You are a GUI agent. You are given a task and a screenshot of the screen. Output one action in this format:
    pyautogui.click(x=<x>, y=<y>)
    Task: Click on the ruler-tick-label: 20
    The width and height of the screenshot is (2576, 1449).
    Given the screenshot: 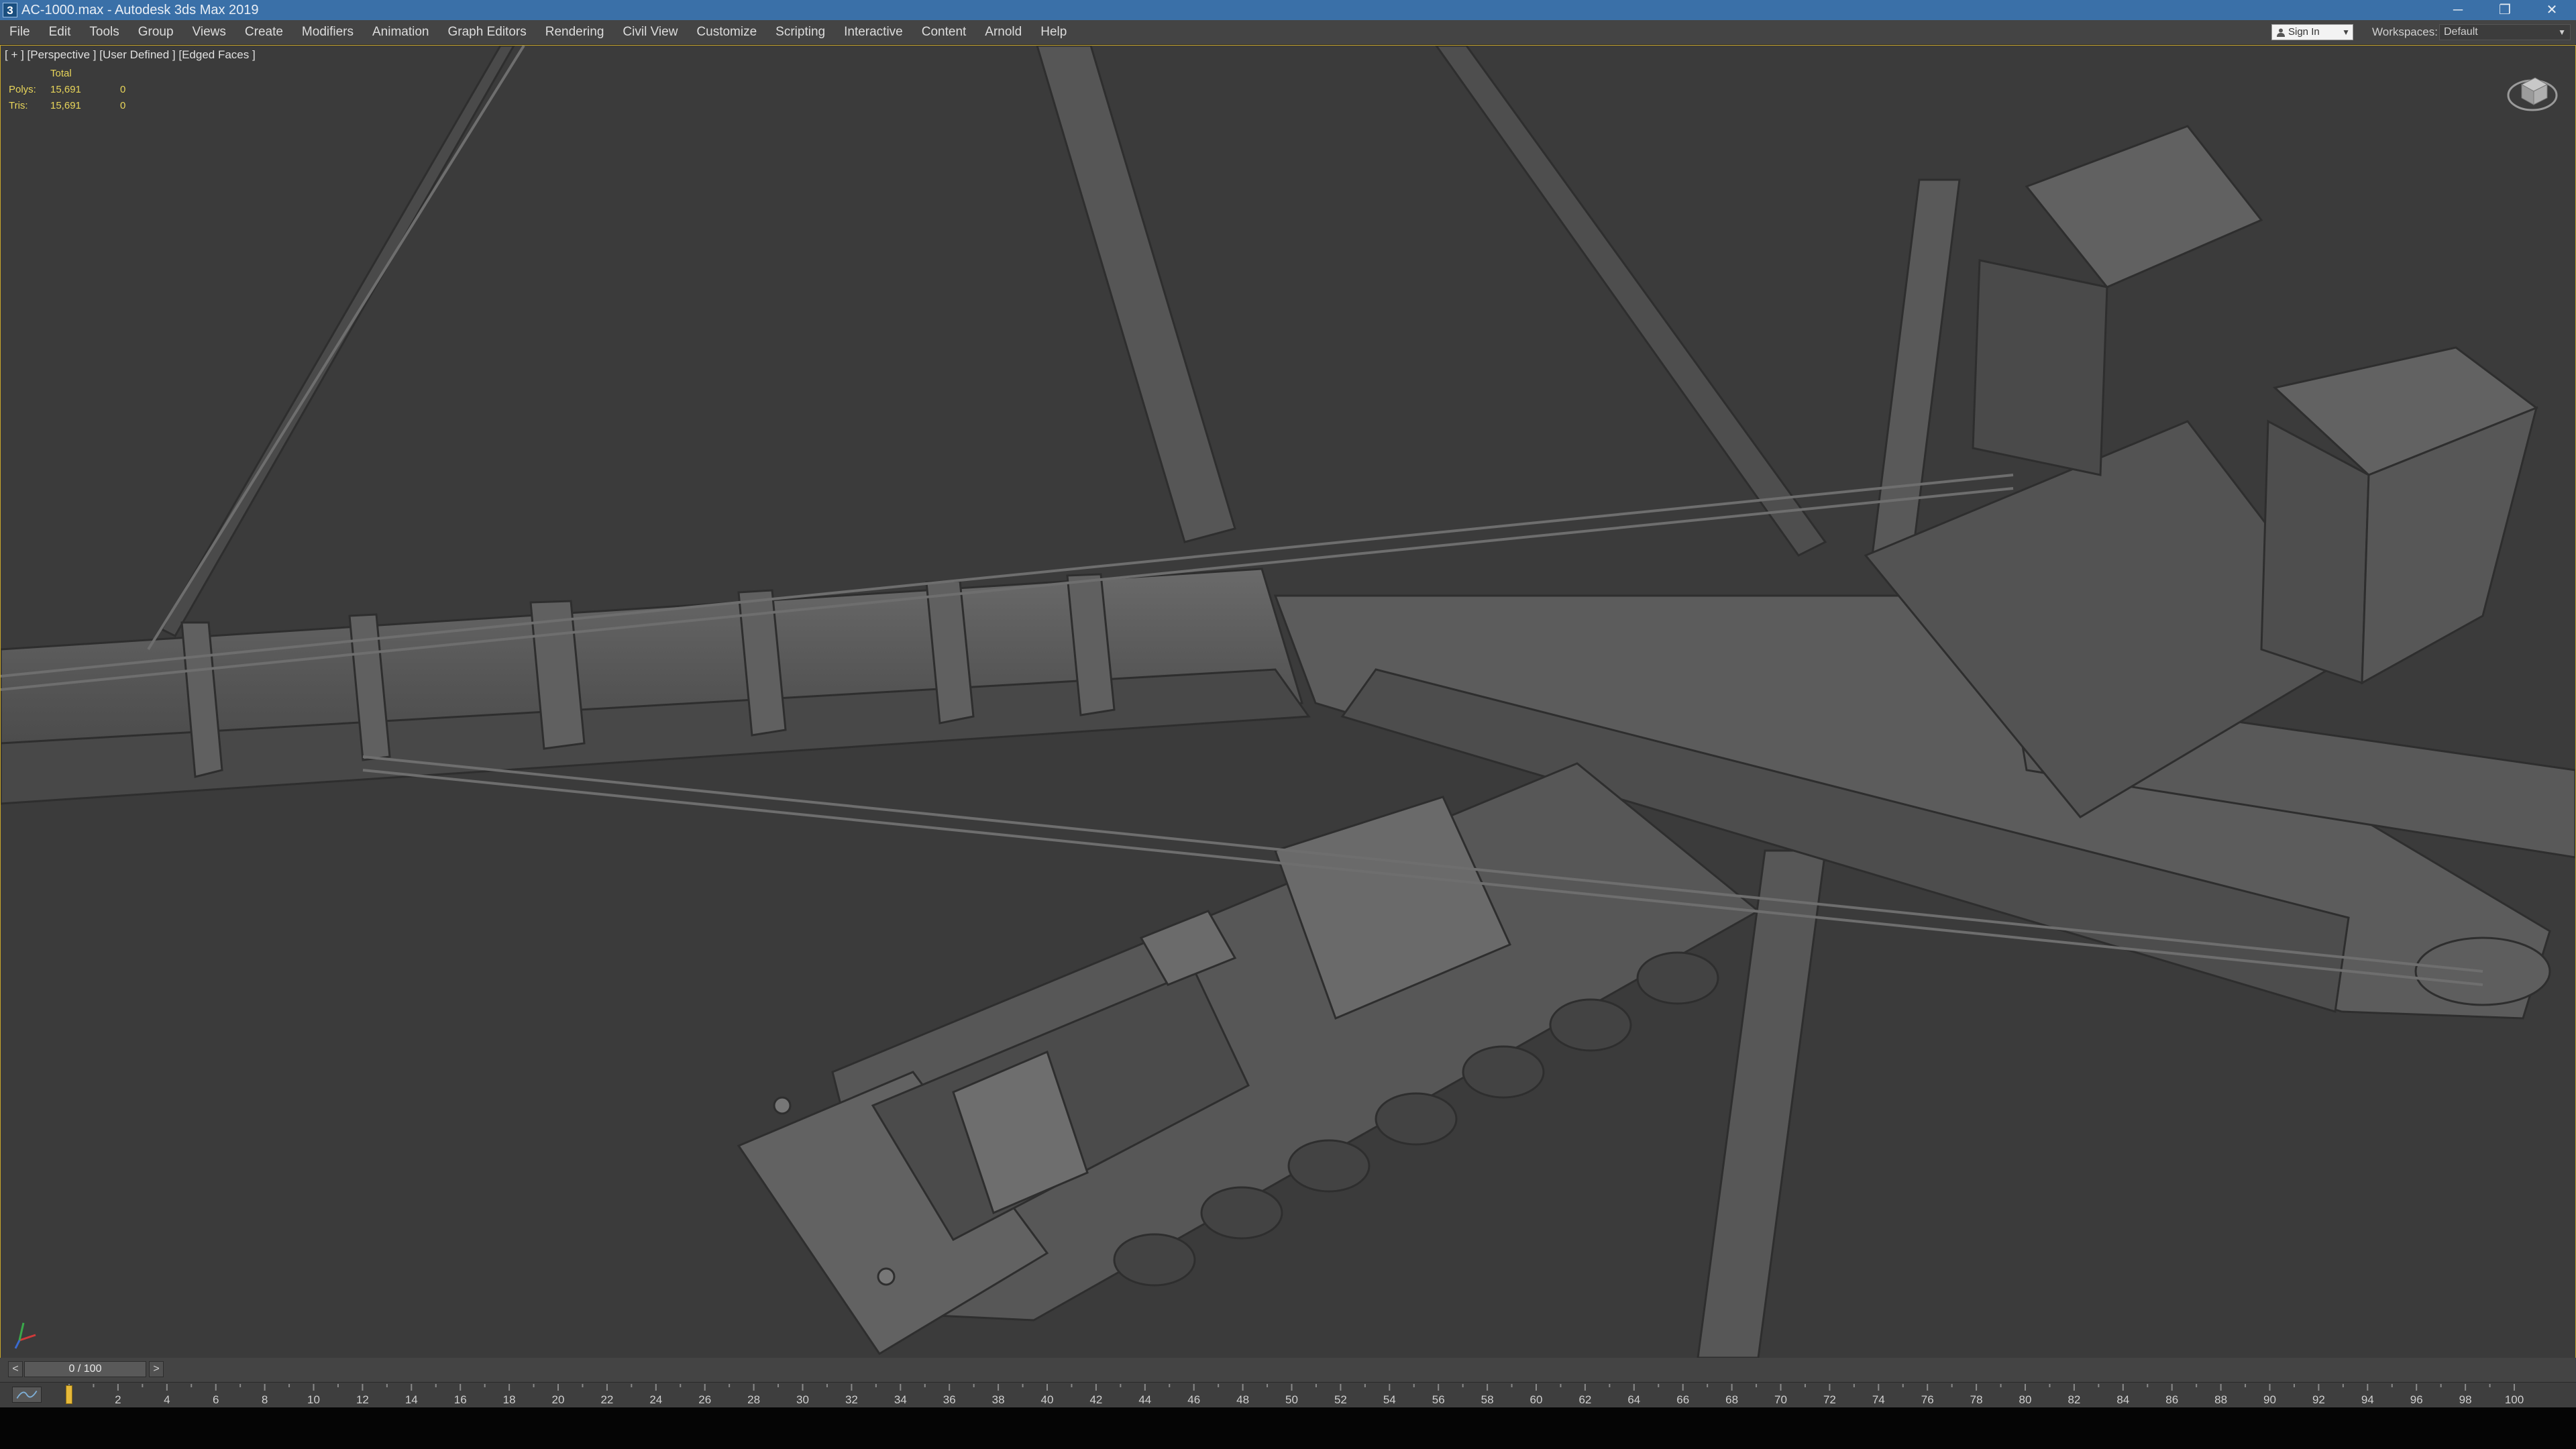 What is the action you would take?
    pyautogui.click(x=558, y=1399)
    